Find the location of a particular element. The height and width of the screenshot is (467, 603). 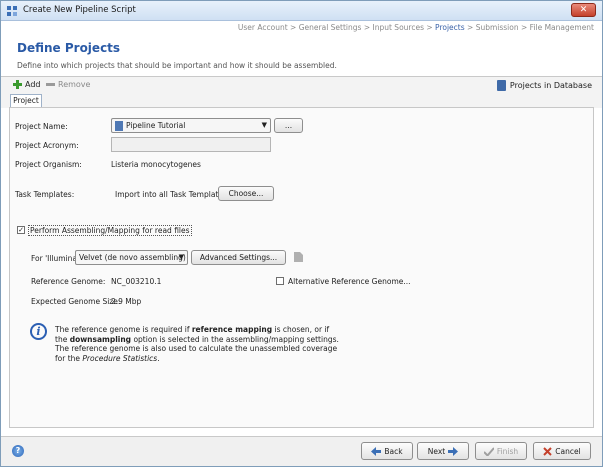

cancel-button: Cancel is located at coordinates (562, 451).